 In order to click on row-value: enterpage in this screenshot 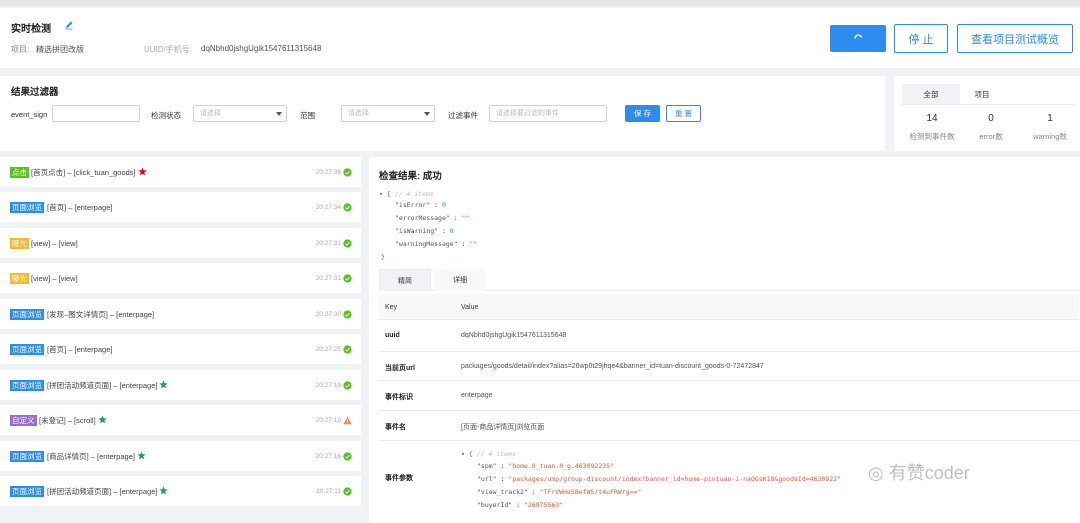, I will do `click(477, 395)`.